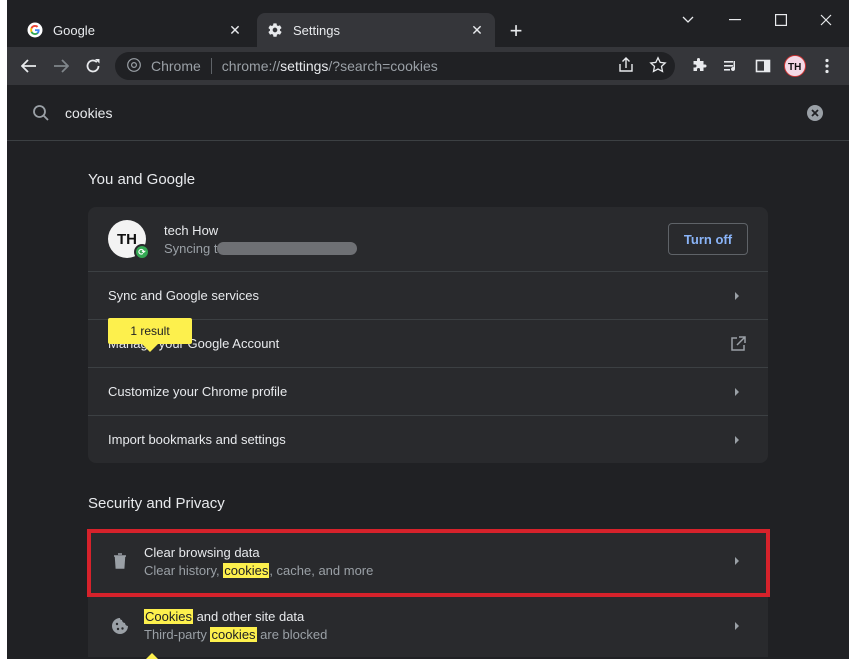 This screenshot has width=858, height=659. What do you see at coordinates (376, 30) in the screenshot?
I see `tab-settings: Settings ✕` at bounding box center [376, 30].